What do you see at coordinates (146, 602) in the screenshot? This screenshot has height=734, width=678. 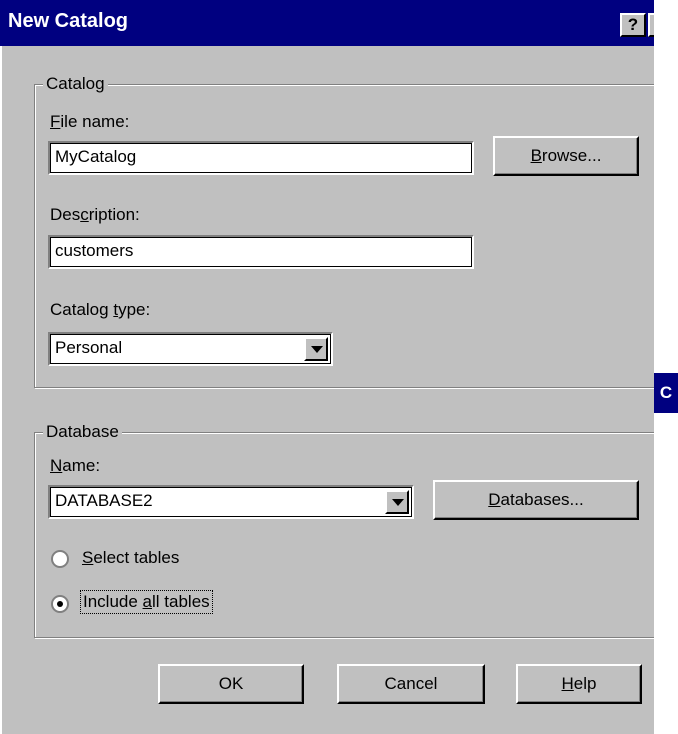 I see `include-all-tables-label: Include all tables` at bounding box center [146, 602].